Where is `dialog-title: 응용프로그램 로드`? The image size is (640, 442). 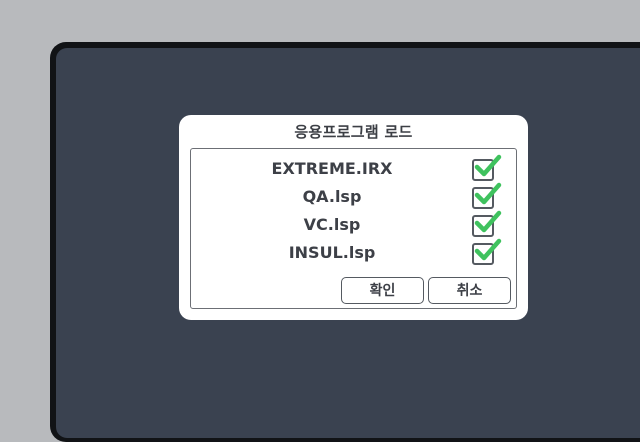
dialog-title: 응용프로그램 로드 is located at coordinates (353, 132).